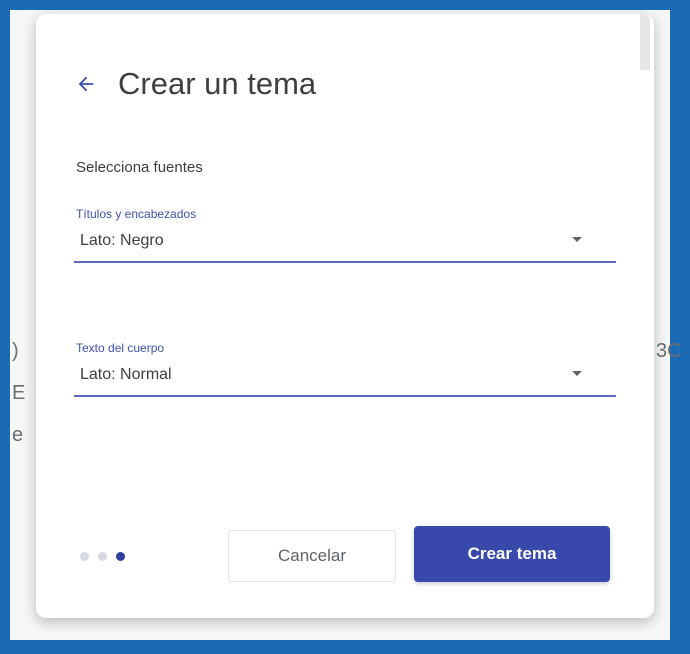 Image resolution: width=690 pixels, height=654 pixels. I want to click on body-font-select: Lato: Normal, so click(345, 376).